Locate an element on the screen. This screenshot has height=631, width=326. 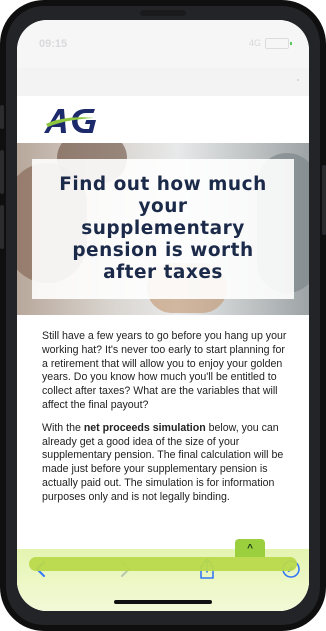
power-button is located at coordinates (324, 200).